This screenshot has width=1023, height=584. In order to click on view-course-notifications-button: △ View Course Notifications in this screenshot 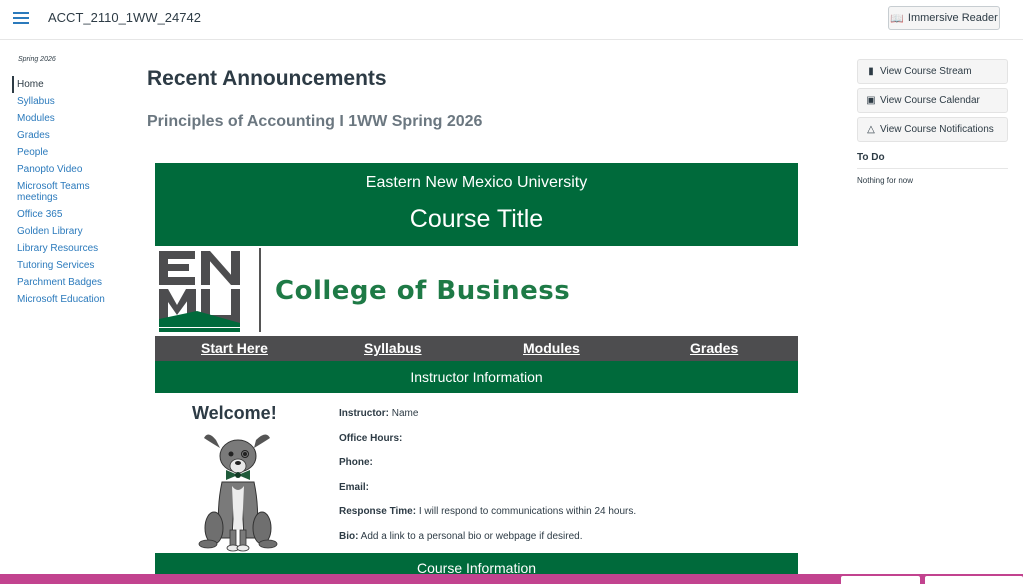, I will do `click(932, 129)`.